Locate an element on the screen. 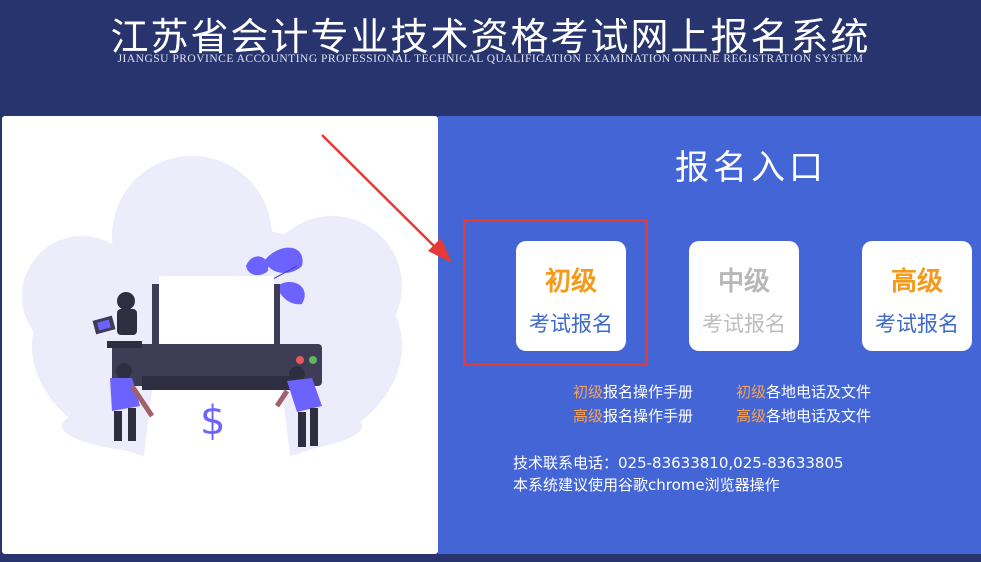 The height and width of the screenshot is (562, 981). tech-support-phone: 技术联系电话：025-83633810,025-83633805 is located at coordinates (678, 463).